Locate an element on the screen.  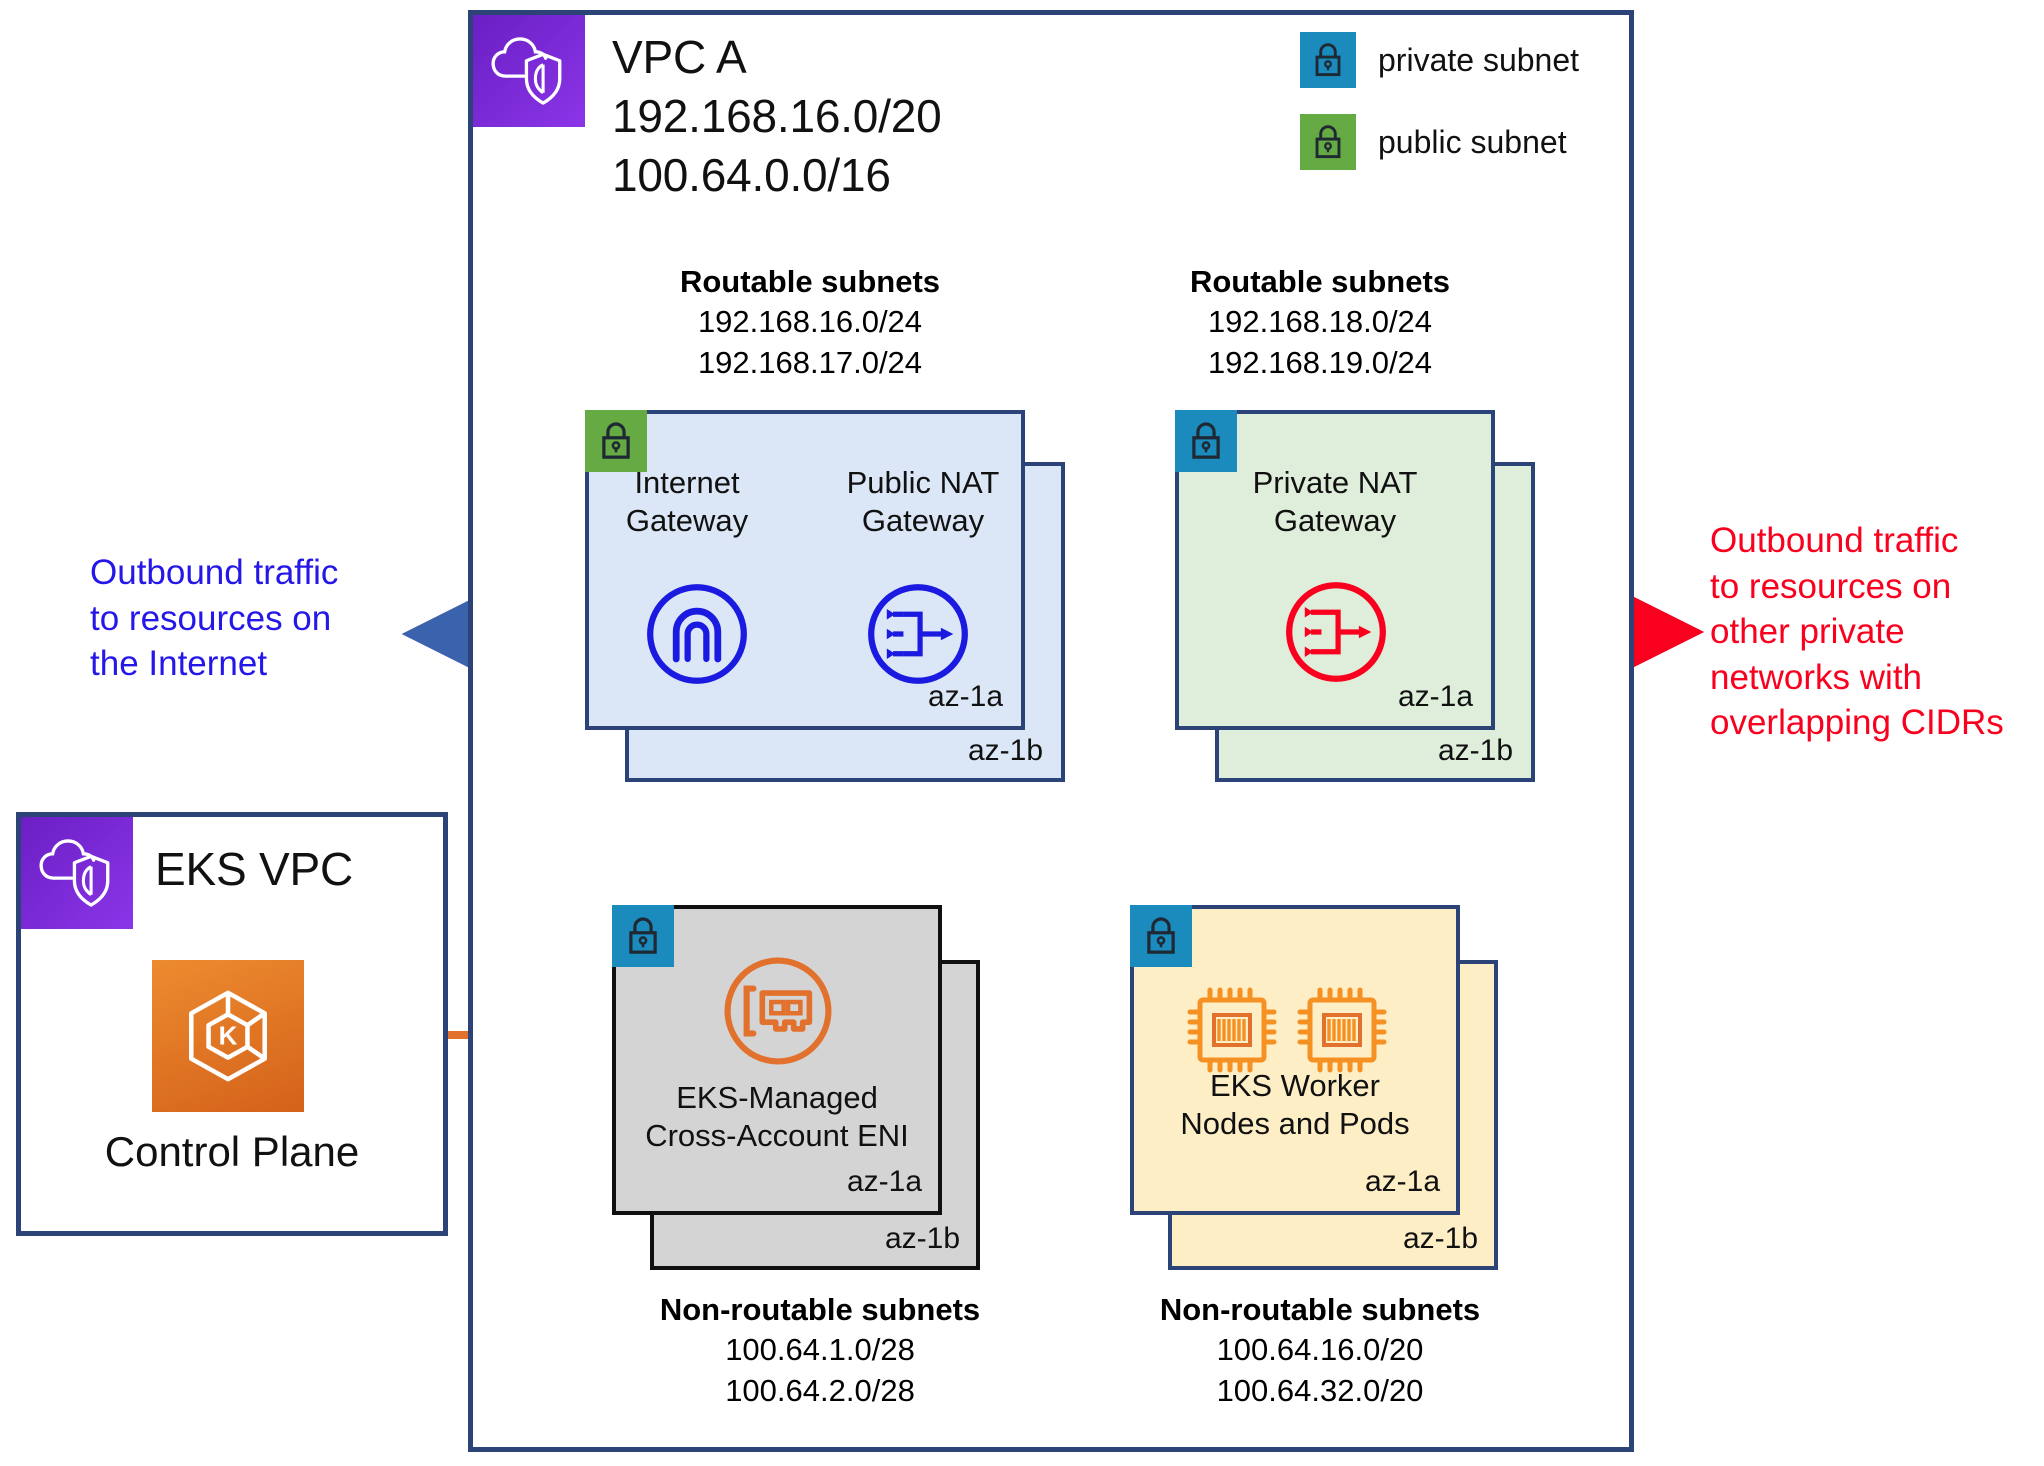
cidr-line: 192.168.16.0/24 is located at coordinates (810, 322).